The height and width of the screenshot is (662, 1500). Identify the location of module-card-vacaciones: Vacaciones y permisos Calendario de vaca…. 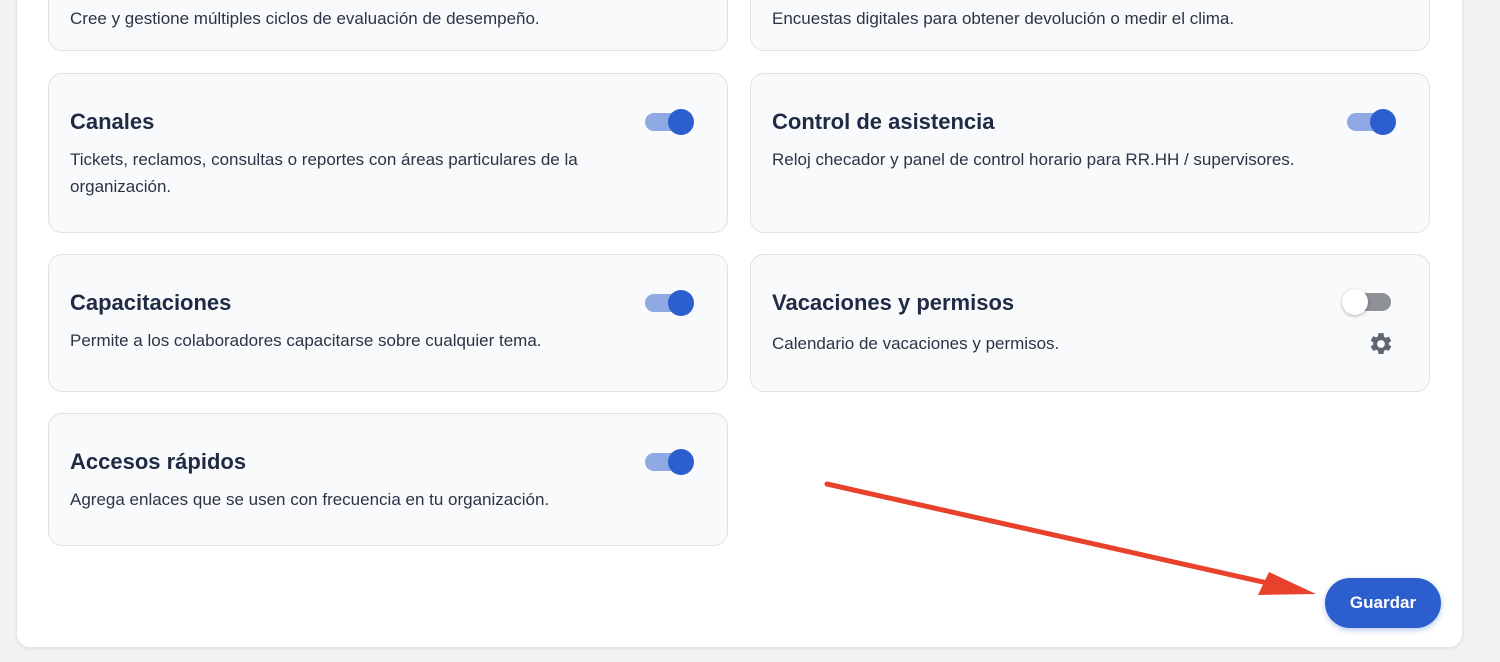
(1090, 323).